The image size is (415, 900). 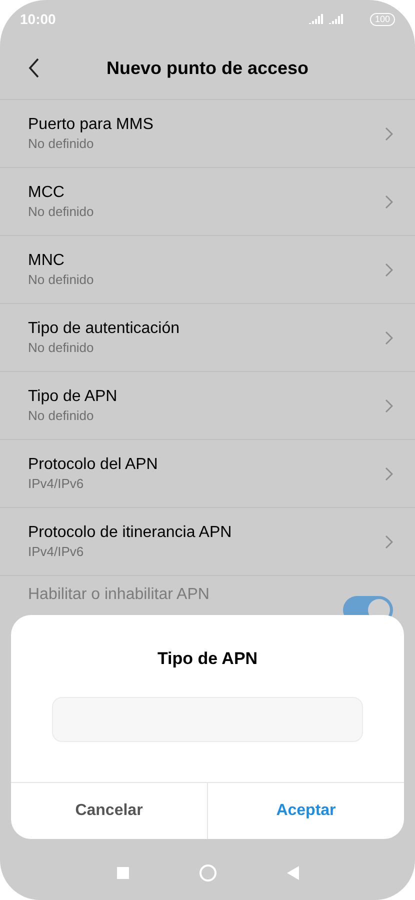 What do you see at coordinates (305, 811) in the screenshot?
I see `accept-button: Aceptar` at bounding box center [305, 811].